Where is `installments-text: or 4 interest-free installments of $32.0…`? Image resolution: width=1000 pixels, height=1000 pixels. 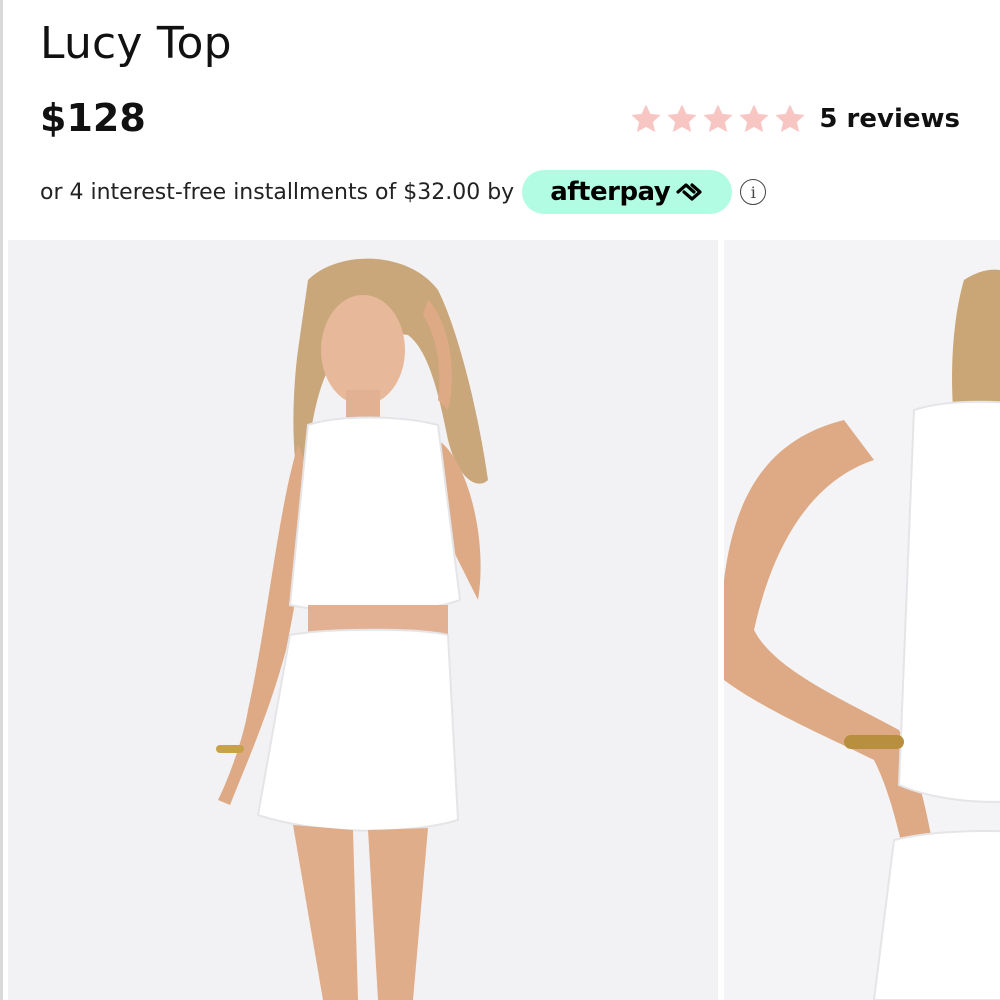
installments-text: or 4 interest-free installments of $32.0… is located at coordinates (277, 192).